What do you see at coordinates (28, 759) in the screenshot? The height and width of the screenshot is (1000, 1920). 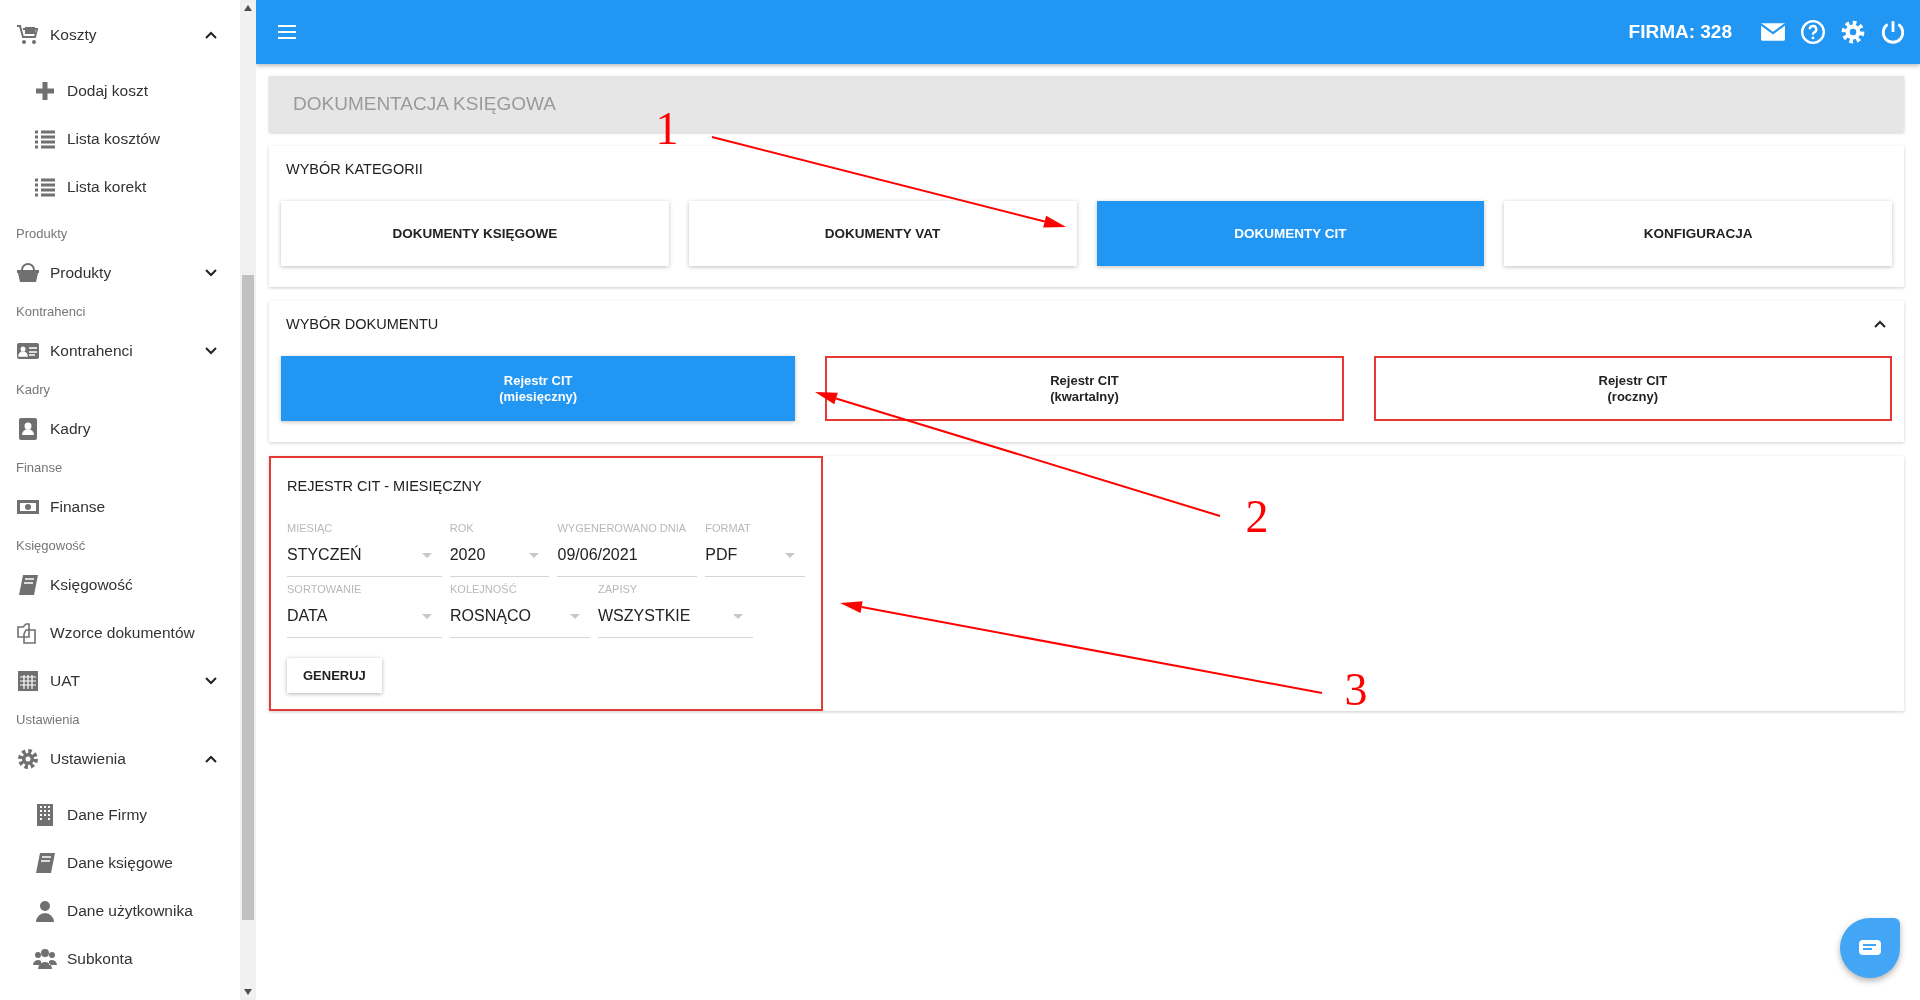 I see `gear-icon` at bounding box center [28, 759].